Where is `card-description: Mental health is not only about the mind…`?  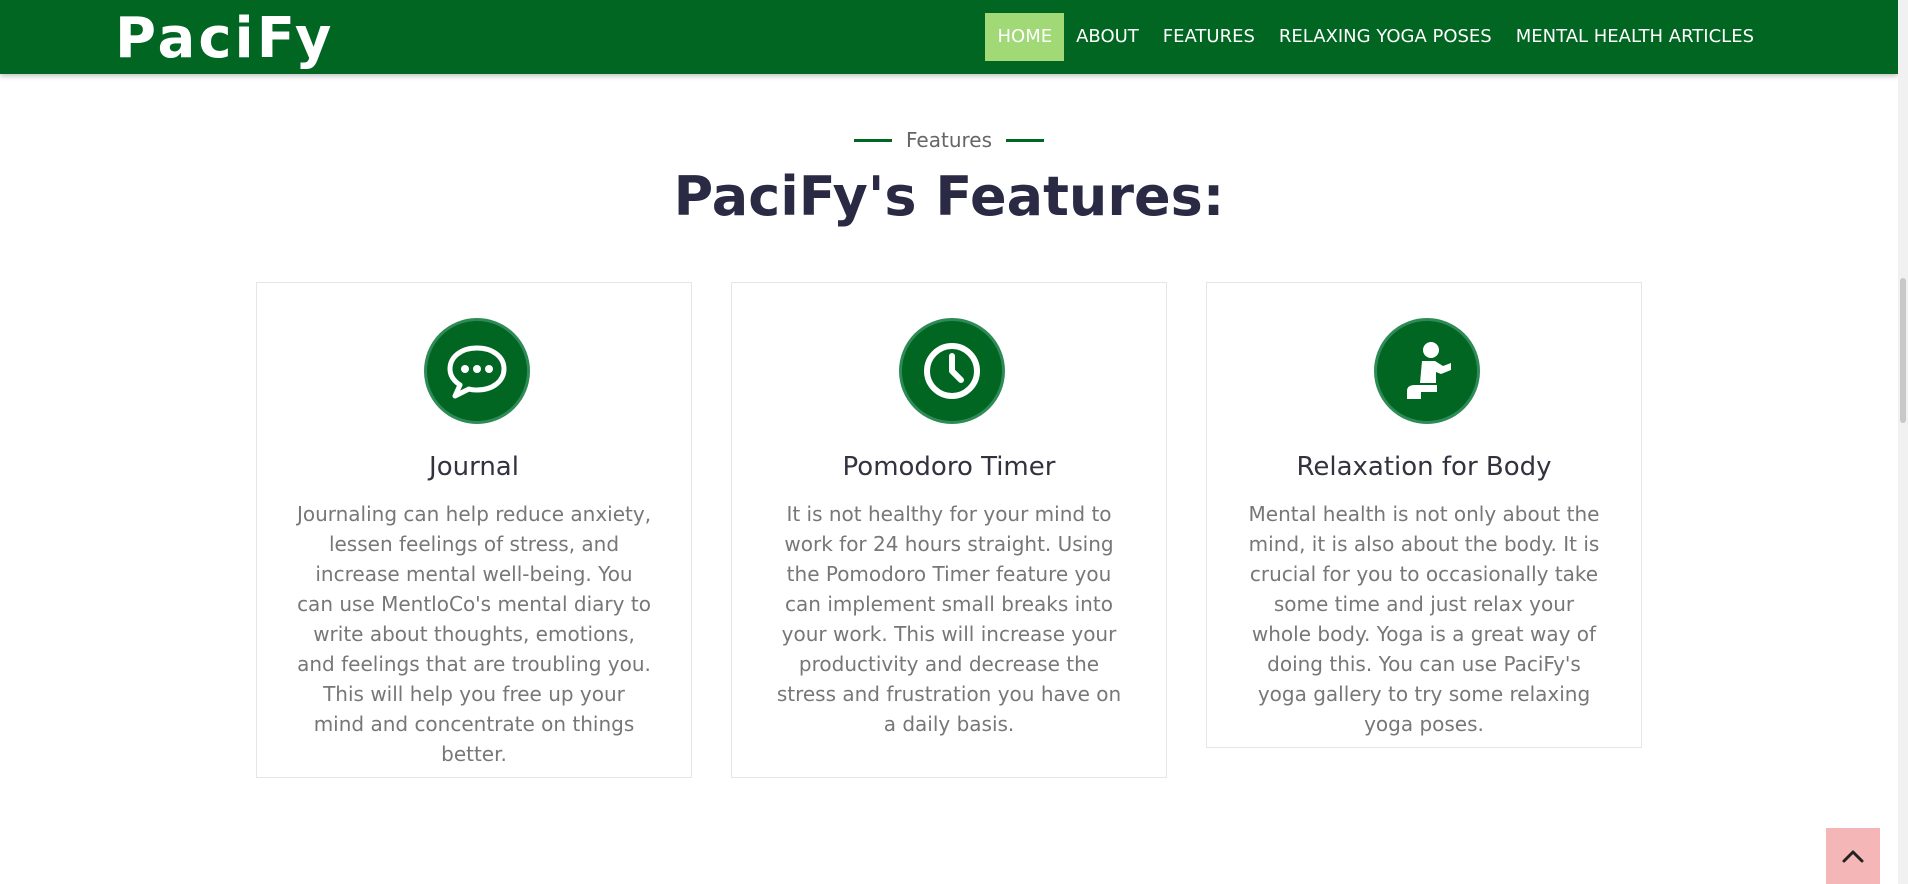
card-description: Mental health is not only about the mind… is located at coordinates (1424, 619).